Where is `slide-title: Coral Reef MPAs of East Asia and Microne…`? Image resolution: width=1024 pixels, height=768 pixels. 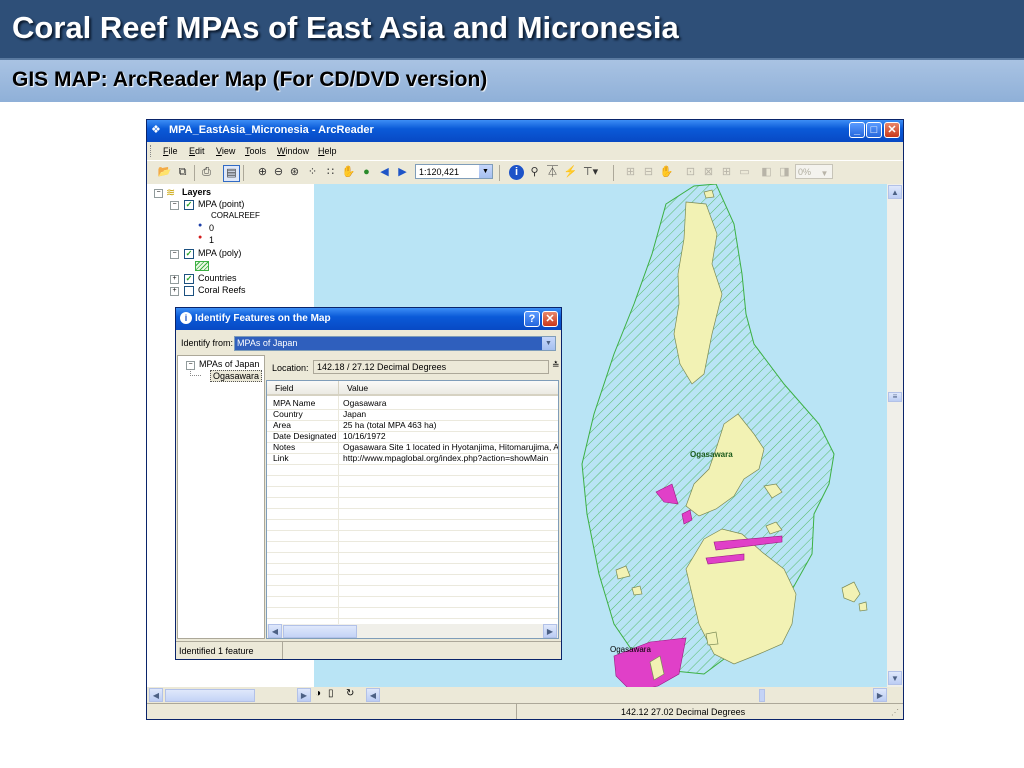 slide-title: Coral Reef MPAs of East Asia and Microne… is located at coordinates (345, 27).